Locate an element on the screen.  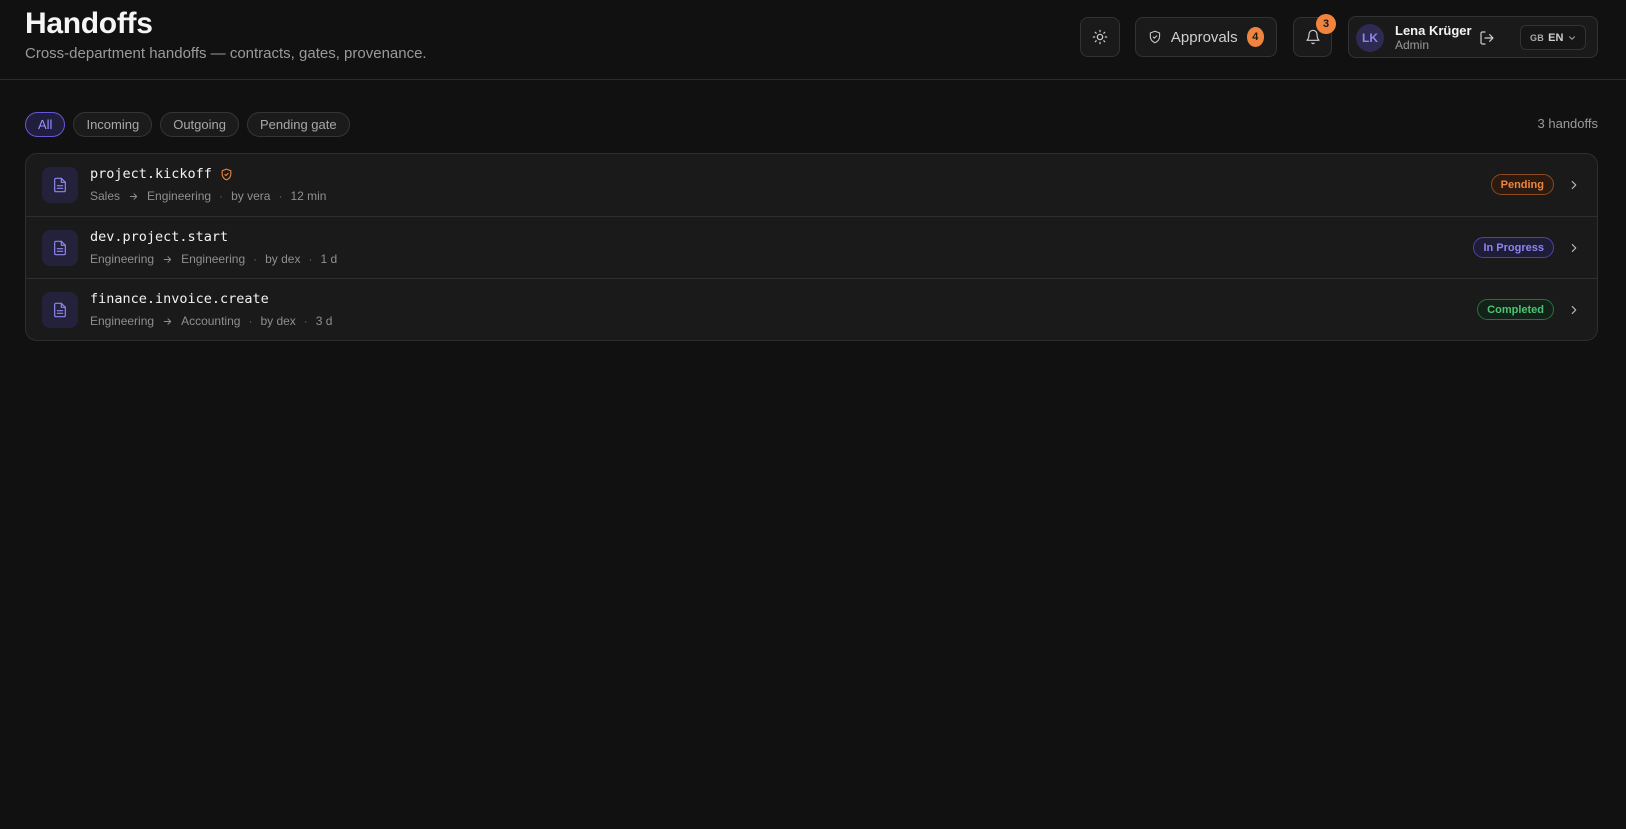
filter-outgoing: Outgoing is located at coordinates (199, 124).